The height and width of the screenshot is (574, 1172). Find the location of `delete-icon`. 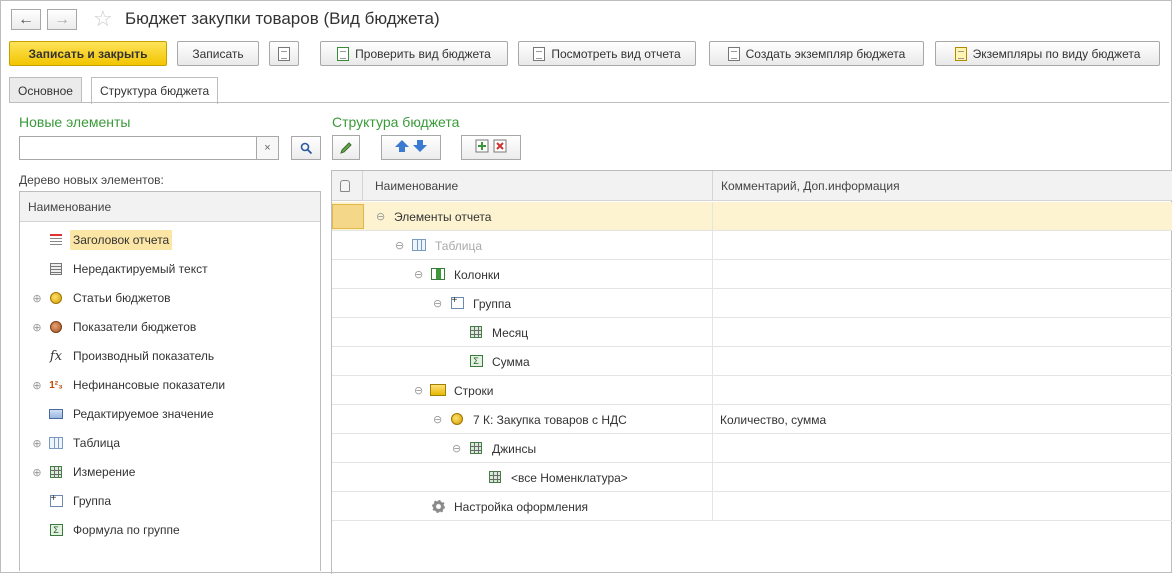

delete-icon is located at coordinates (500, 146).